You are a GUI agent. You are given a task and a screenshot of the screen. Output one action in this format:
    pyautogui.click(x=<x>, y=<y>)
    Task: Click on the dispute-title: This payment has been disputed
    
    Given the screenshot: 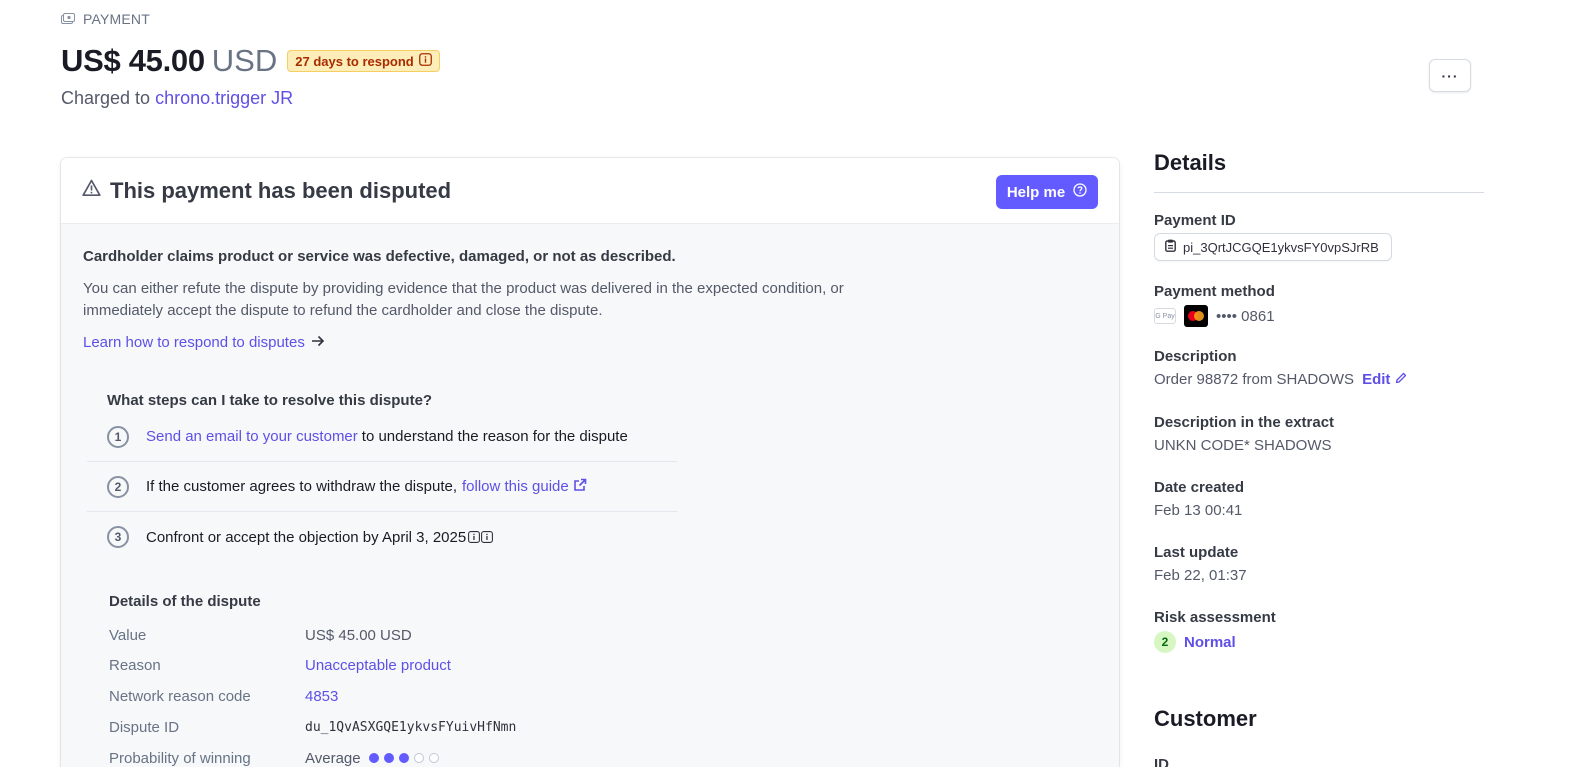 What is the action you would take?
    pyautogui.click(x=281, y=190)
    